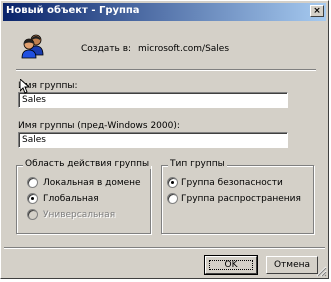 This screenshot has height=282, width=331. Describe the element at coordinates (172, 198) in the screenshot. I see `type-distribution-radio` at that location.